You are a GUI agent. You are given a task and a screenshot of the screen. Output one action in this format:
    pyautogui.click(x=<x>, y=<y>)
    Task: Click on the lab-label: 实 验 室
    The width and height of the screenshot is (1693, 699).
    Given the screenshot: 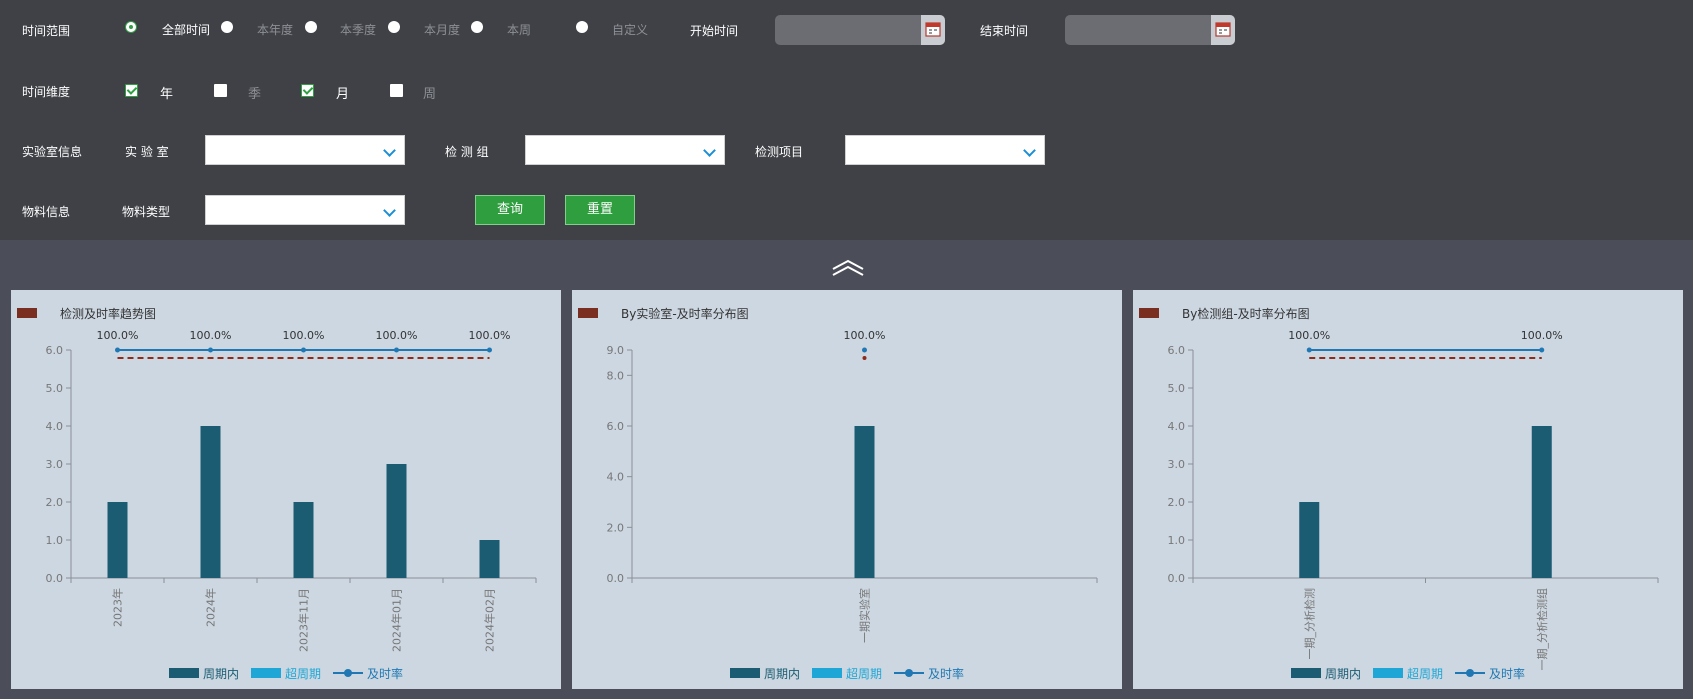 What is the action you would take?
    pyautogui.click(x=147, y=152)
    